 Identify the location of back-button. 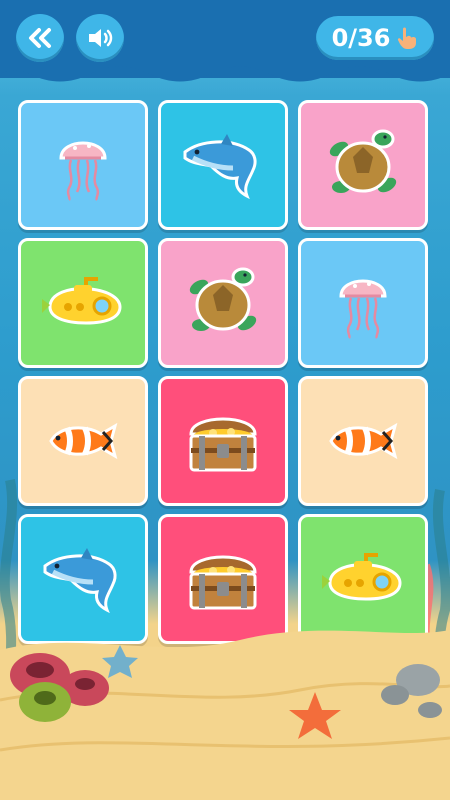
(40, 38).